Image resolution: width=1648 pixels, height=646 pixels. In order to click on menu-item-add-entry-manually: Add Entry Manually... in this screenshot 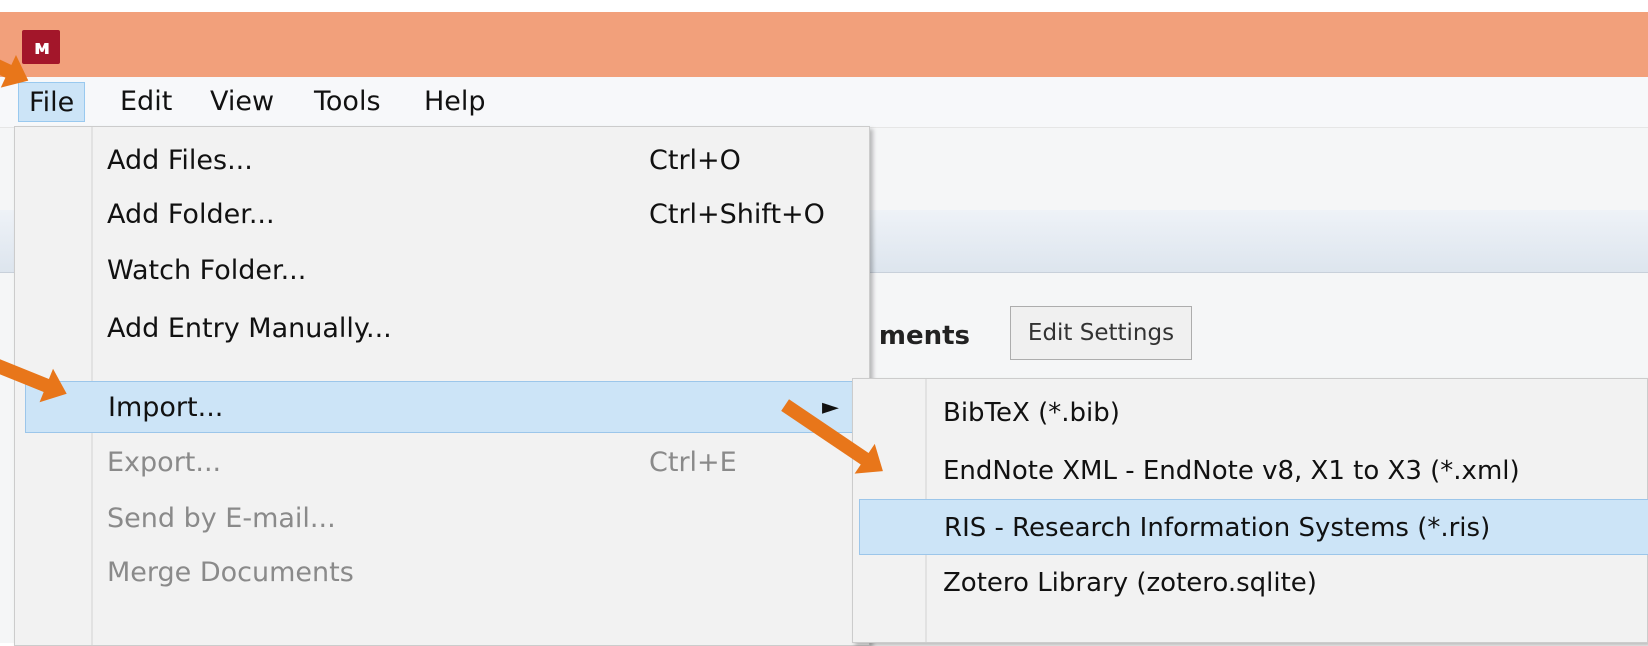, I will do `click(442, 329)`.